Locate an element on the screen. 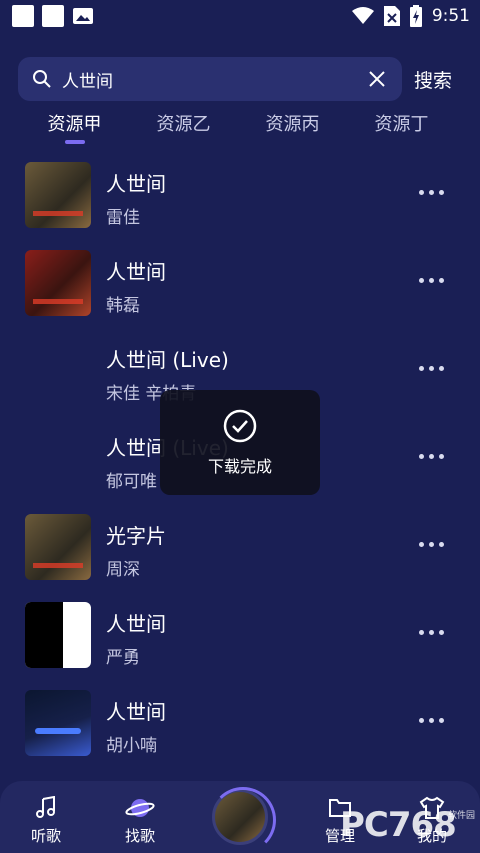  no-sim-icon is located at coordinates (391, 16).